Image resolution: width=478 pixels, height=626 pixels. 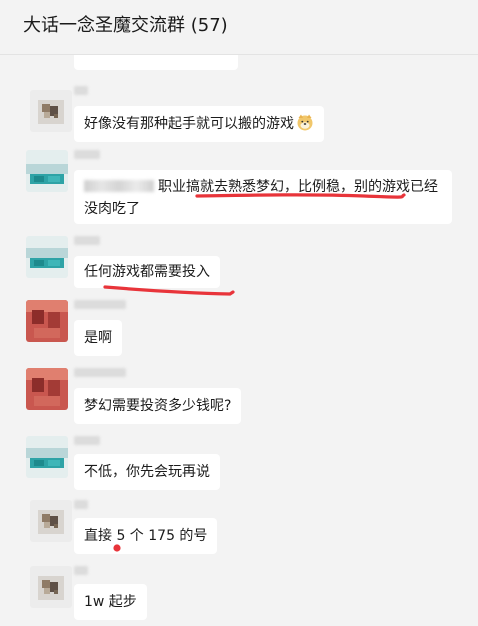 What do you see at coordinates (189, 124) in the screenshot?
I see `message-text: 好像没有那种起手就可以搬的游戏` at bounding box center [189, 124].